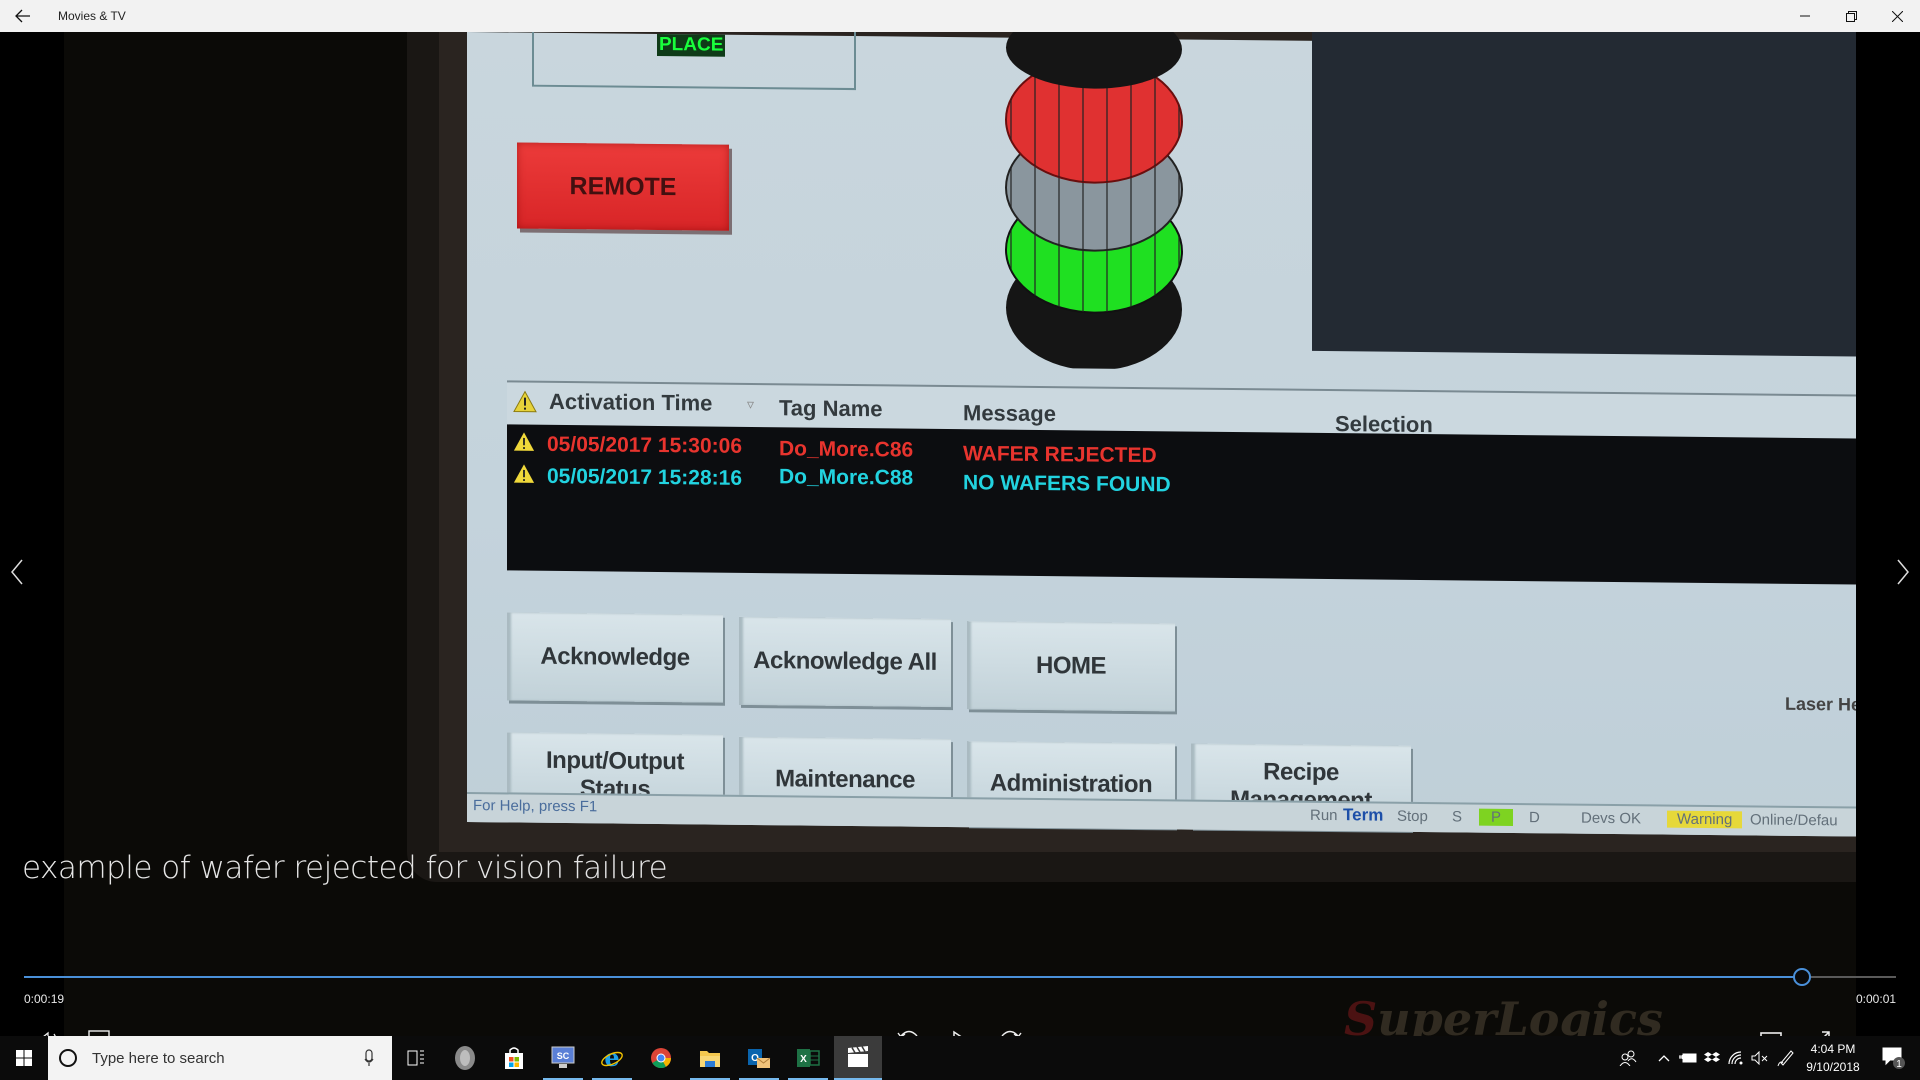 The width and height of the screenshot is (1920, 1080). What do you see at coordinates (751, 405) in the screenshot?
I see `sort-icon: ▿` at bounding box center [751, 405].